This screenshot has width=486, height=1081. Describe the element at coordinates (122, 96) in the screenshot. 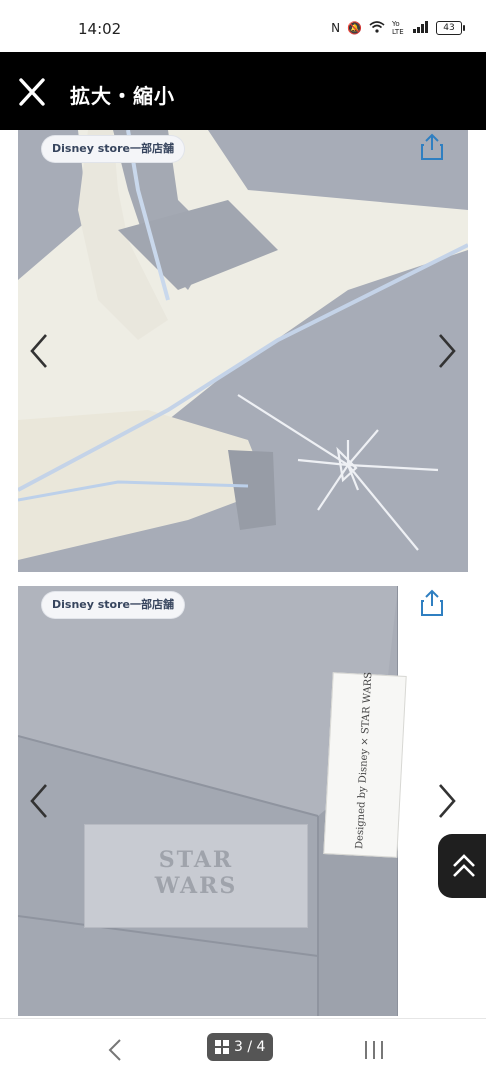

I see `page-title: 拡大・縮小` at that location.